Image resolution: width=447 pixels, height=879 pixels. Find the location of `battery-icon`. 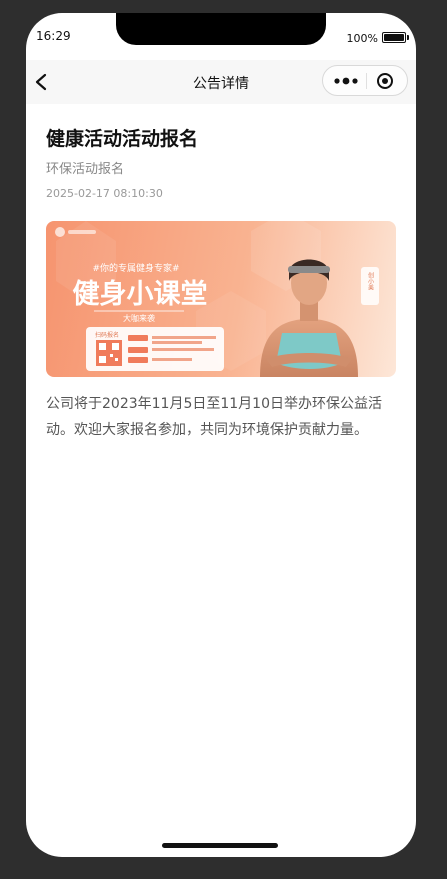

battery-icon is located at coordinates (395, 37).